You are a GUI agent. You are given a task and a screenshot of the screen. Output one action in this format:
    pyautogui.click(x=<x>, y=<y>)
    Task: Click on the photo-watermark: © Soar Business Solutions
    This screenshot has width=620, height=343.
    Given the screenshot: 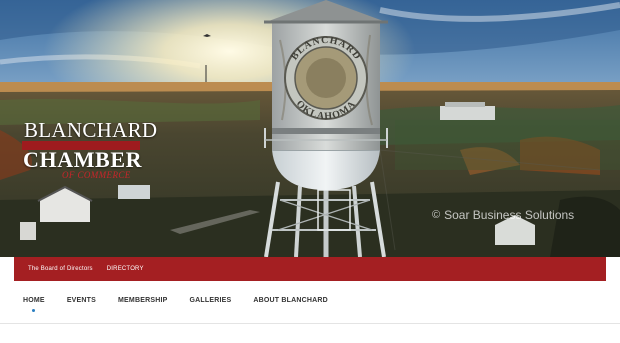 What is the action you would take?
    pyautogui.click(x=503, y=215)
    